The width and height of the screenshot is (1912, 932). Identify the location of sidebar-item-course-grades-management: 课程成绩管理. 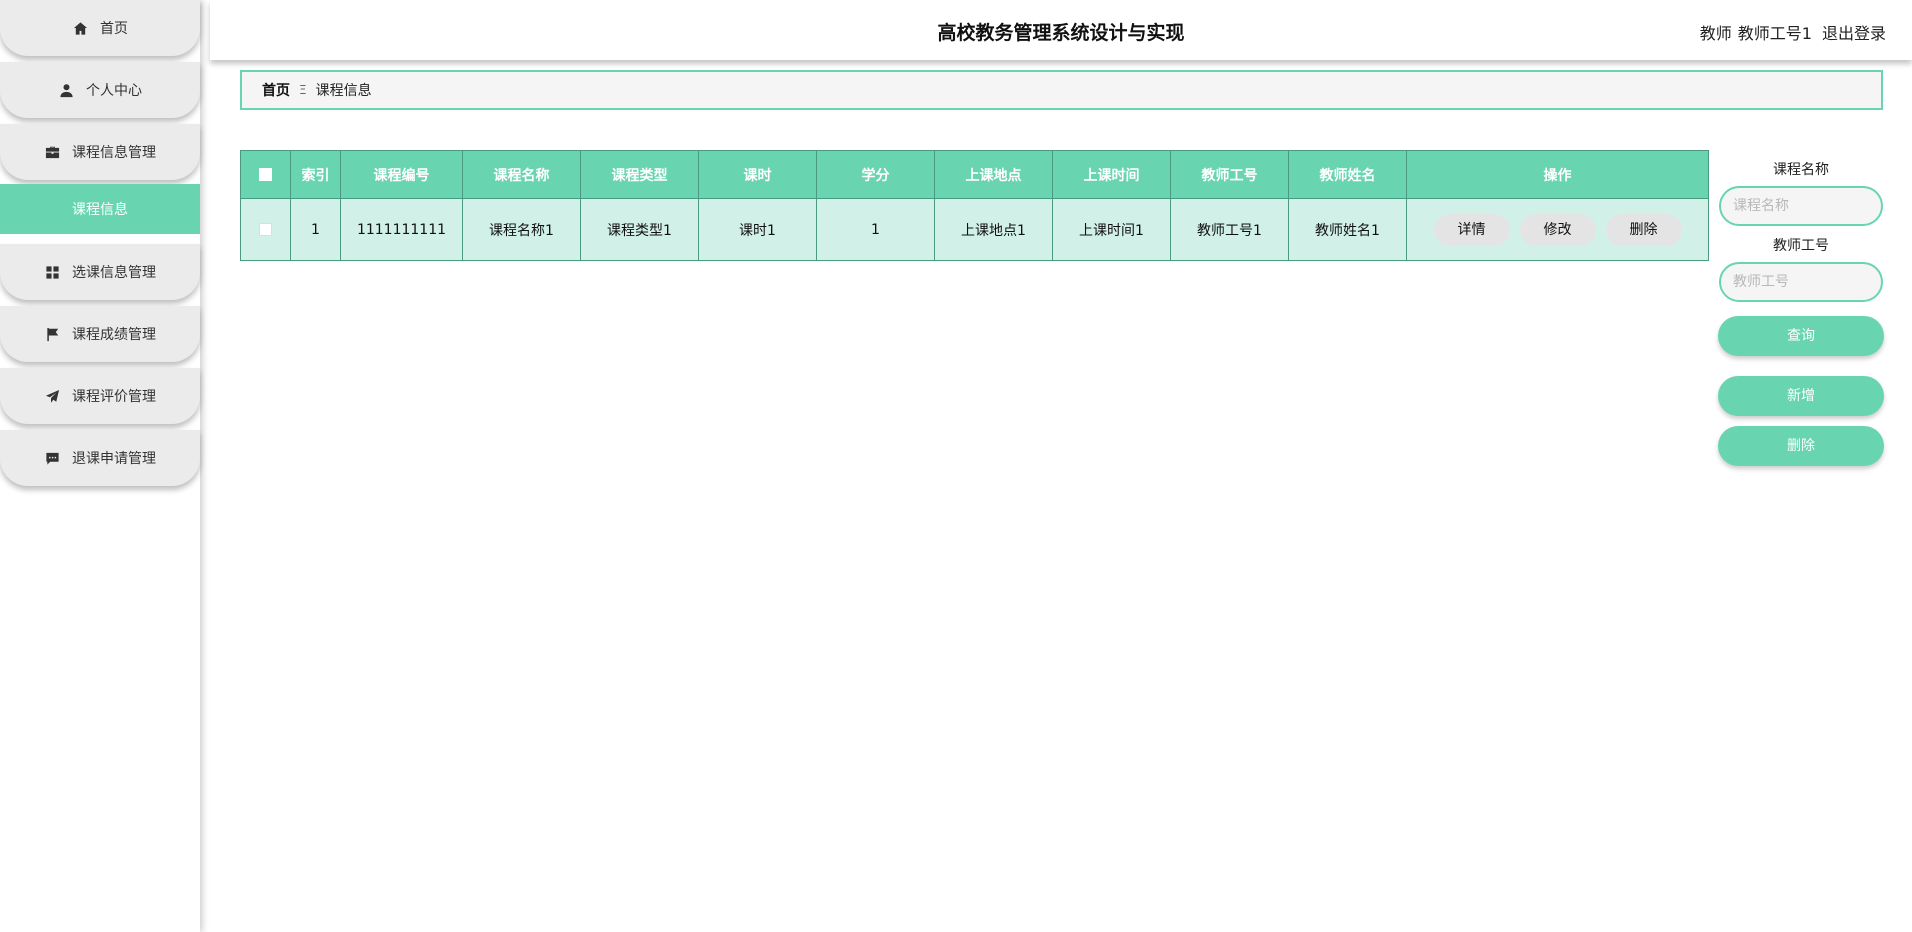
(100, 334).